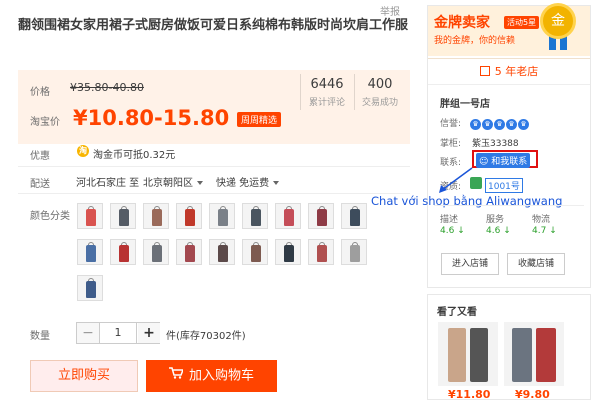 This screenshot has height=401, width=600. Describe the element at coordinates (107, 87) in the screenshot. I see `original-price: ¥35.80-40.80` at that location.